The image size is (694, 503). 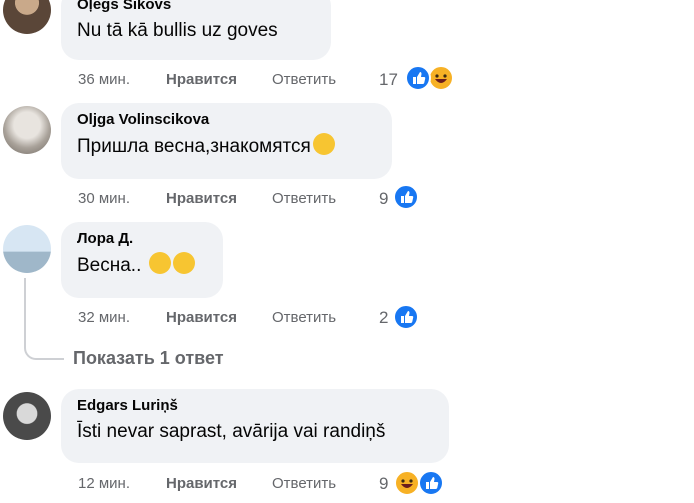 I want to click on comment-text: Весна.., so click(x=109, y=265).